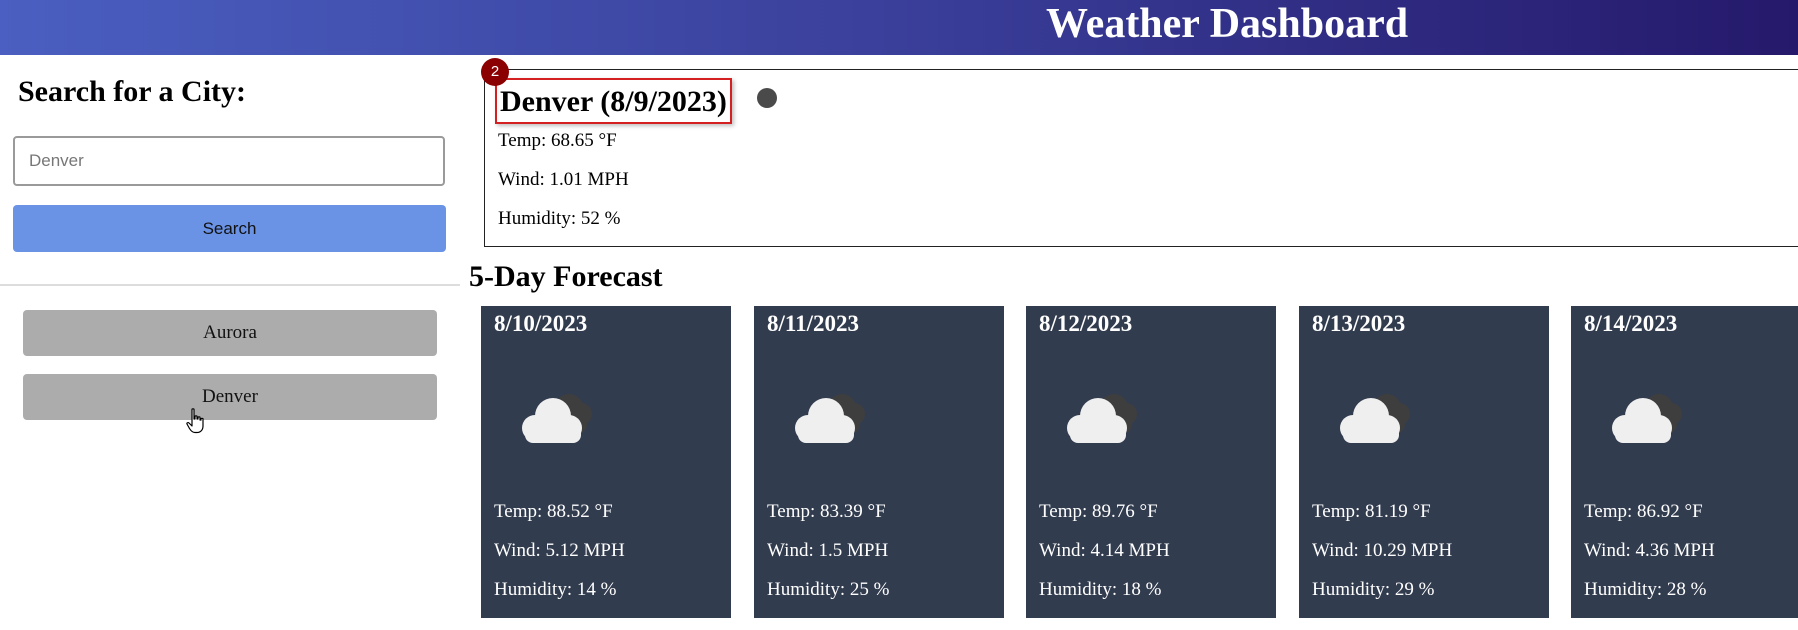  Describe the element at coordinates (1649, 550) in the screenshot. I see `forecast-wind: Wind: 4.36 MPH` at that location.